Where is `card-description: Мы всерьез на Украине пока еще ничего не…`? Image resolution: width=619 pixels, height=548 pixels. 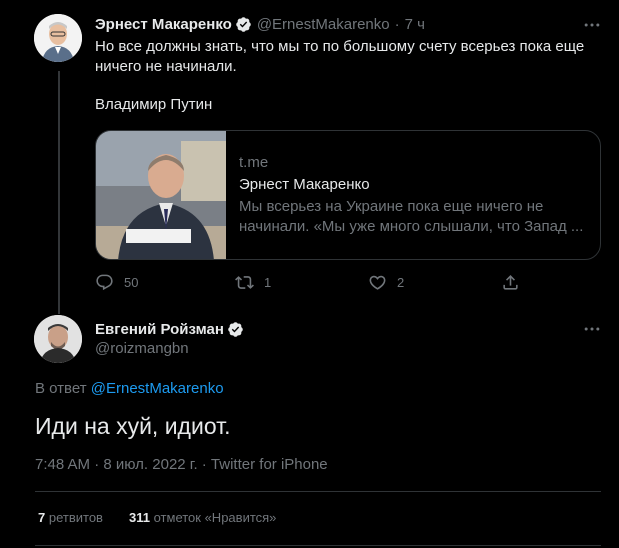
card-description: Мы всерьез на Украине пока еще ничего не… is located at coordinates (414, 217).